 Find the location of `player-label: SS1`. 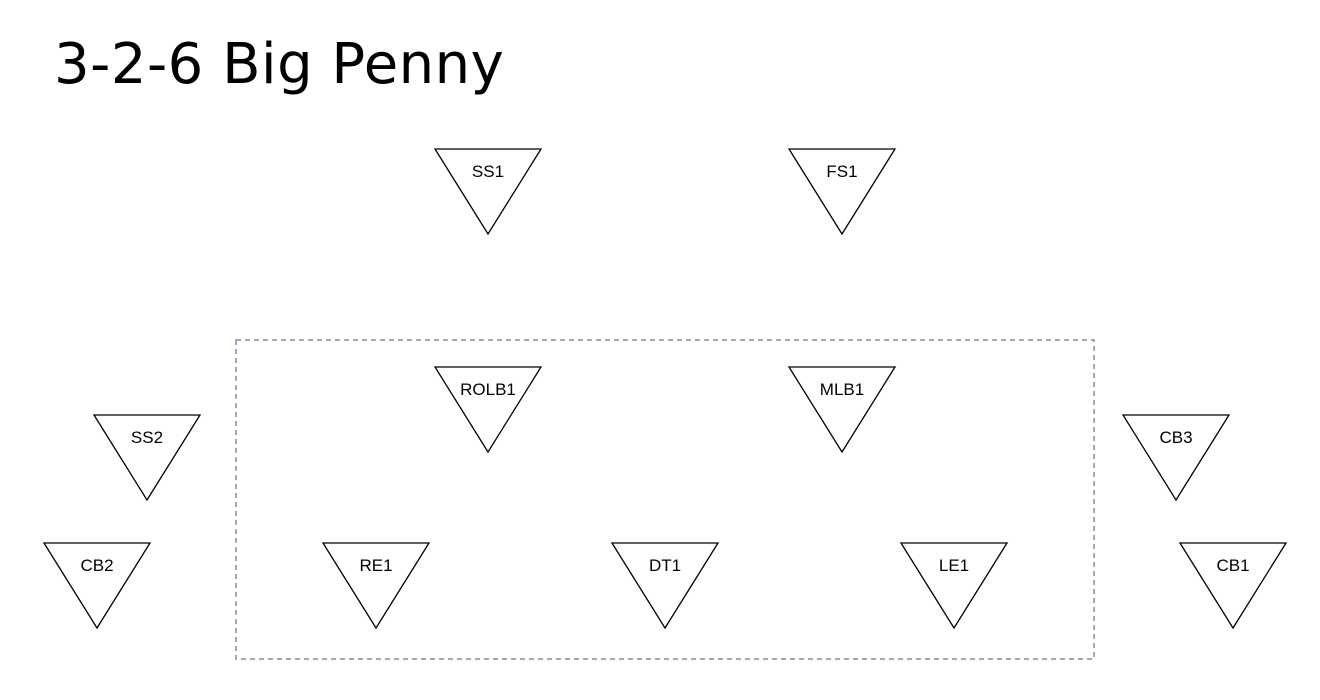

player-label: SS1 is located at coordinates (488, 171).